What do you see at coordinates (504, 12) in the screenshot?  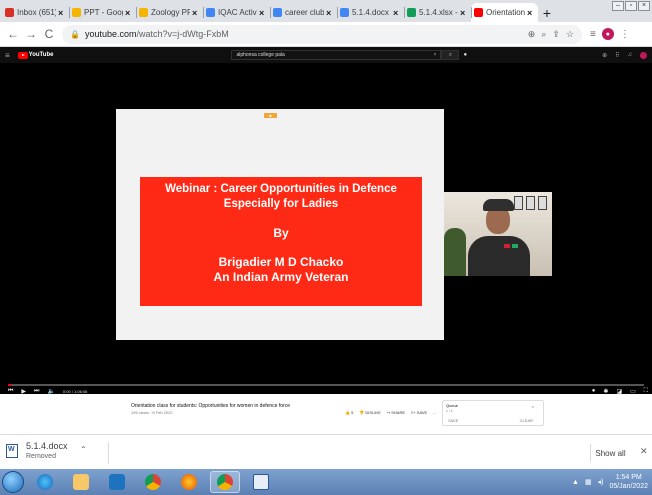 I see `tab-orientation: Orientation cla×` at bounding box center [504, 12].